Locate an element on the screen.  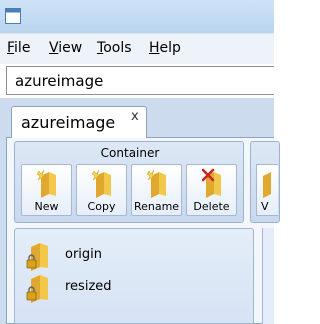
delete-button-label: Delete is located at coordinates (211, 206).